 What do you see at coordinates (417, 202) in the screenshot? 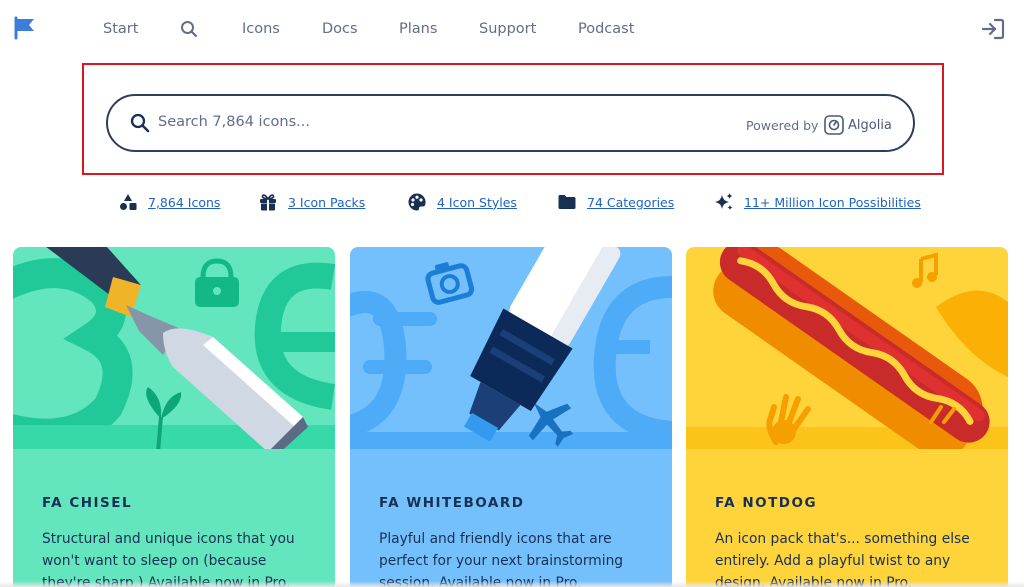
I see `palette-icon` at bounding box center [417, 202].